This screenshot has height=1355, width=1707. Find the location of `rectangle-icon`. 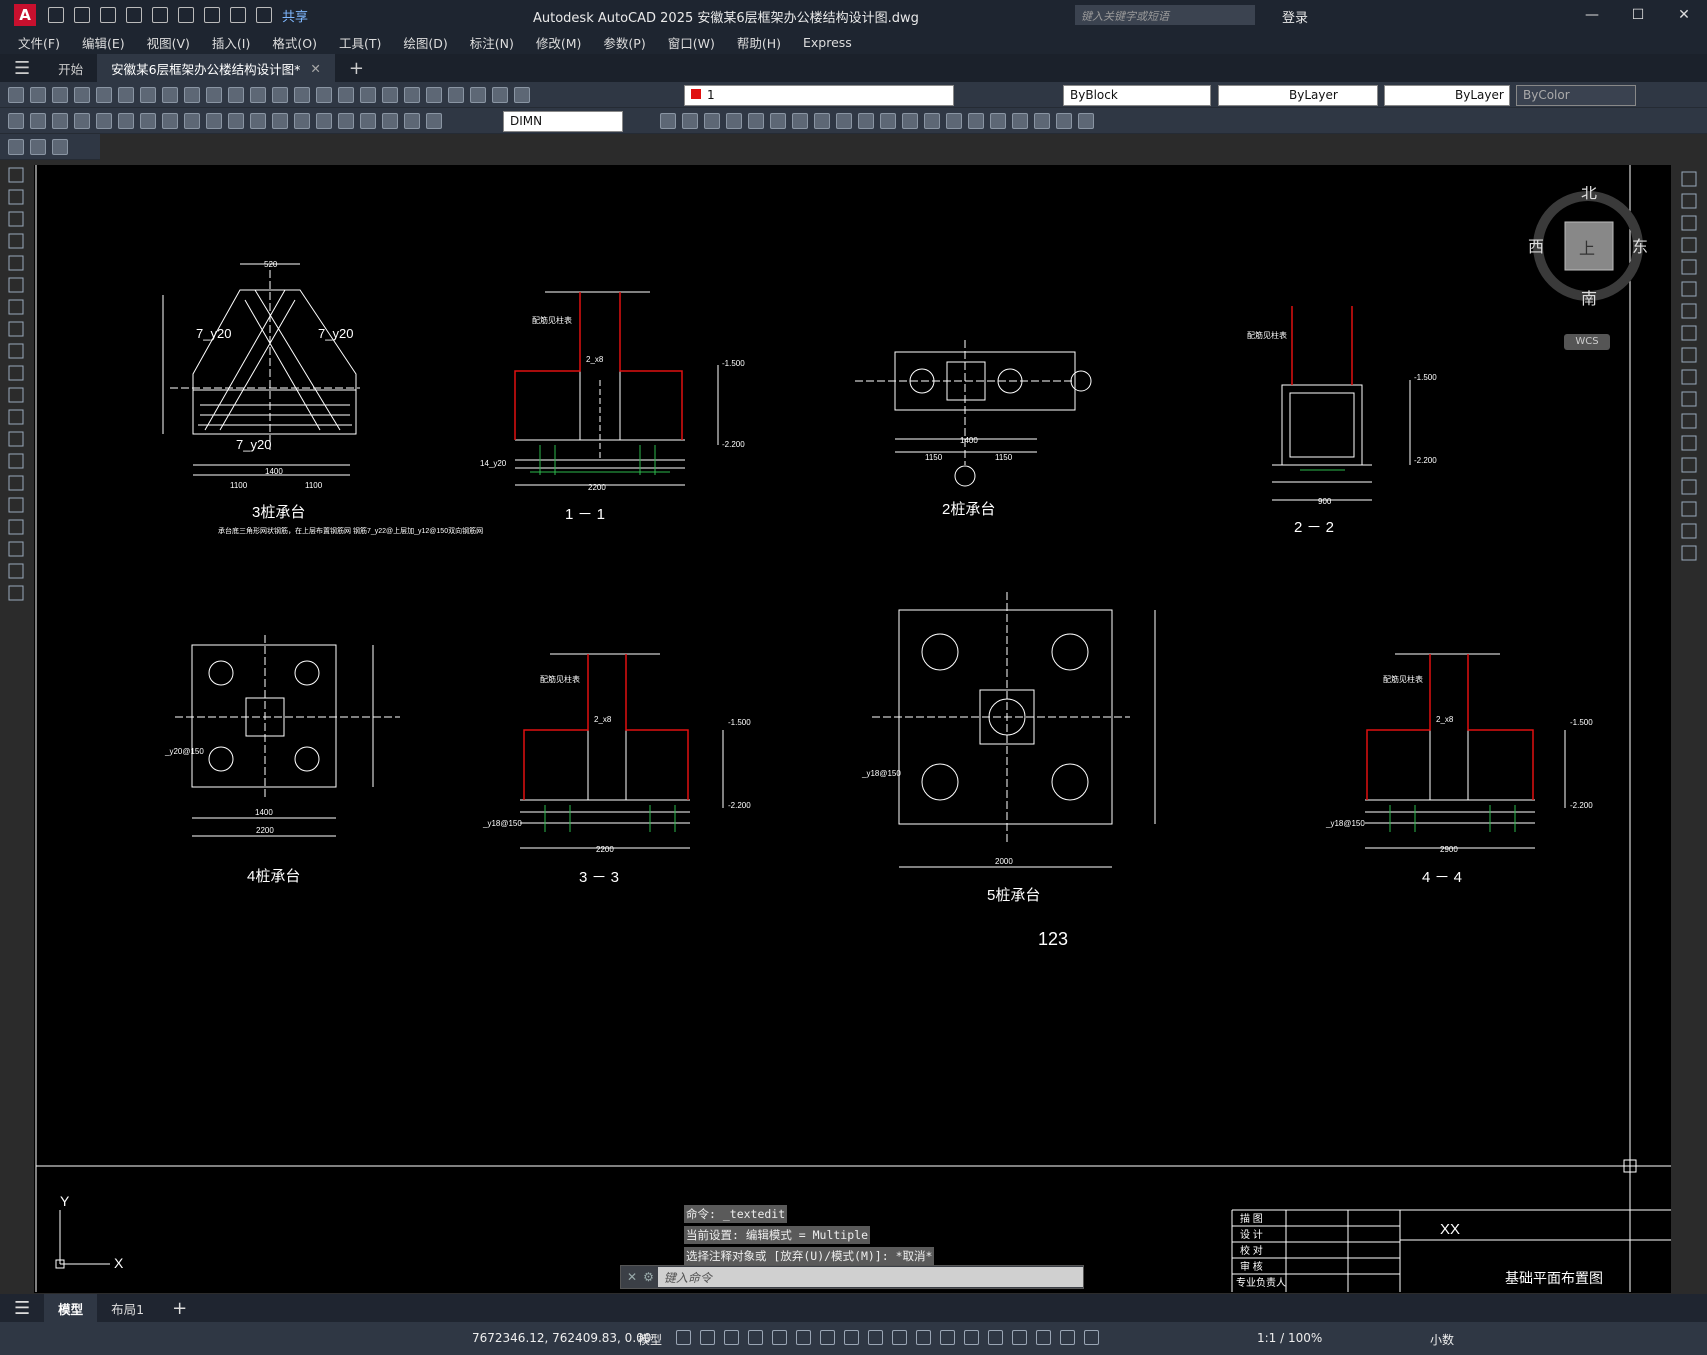

rectangle-icon is located at coordinates (16, 263).